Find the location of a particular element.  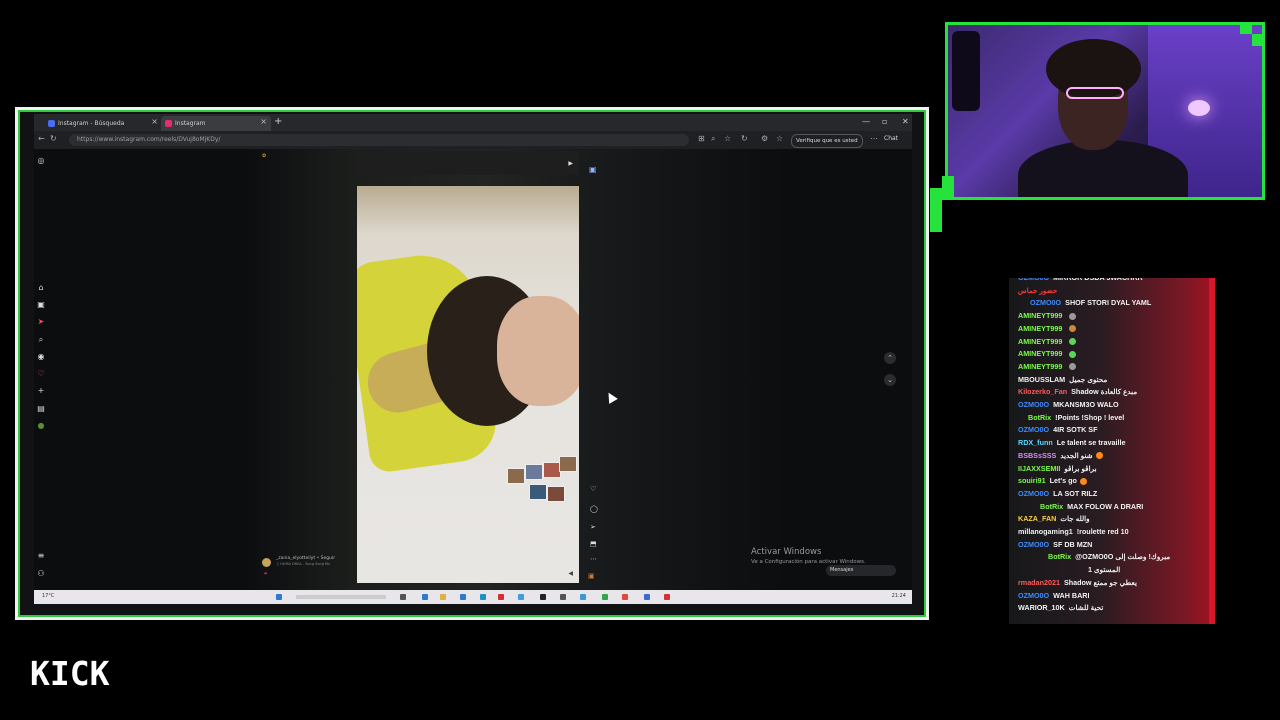

start-icon is located at coordinates (279, 597).